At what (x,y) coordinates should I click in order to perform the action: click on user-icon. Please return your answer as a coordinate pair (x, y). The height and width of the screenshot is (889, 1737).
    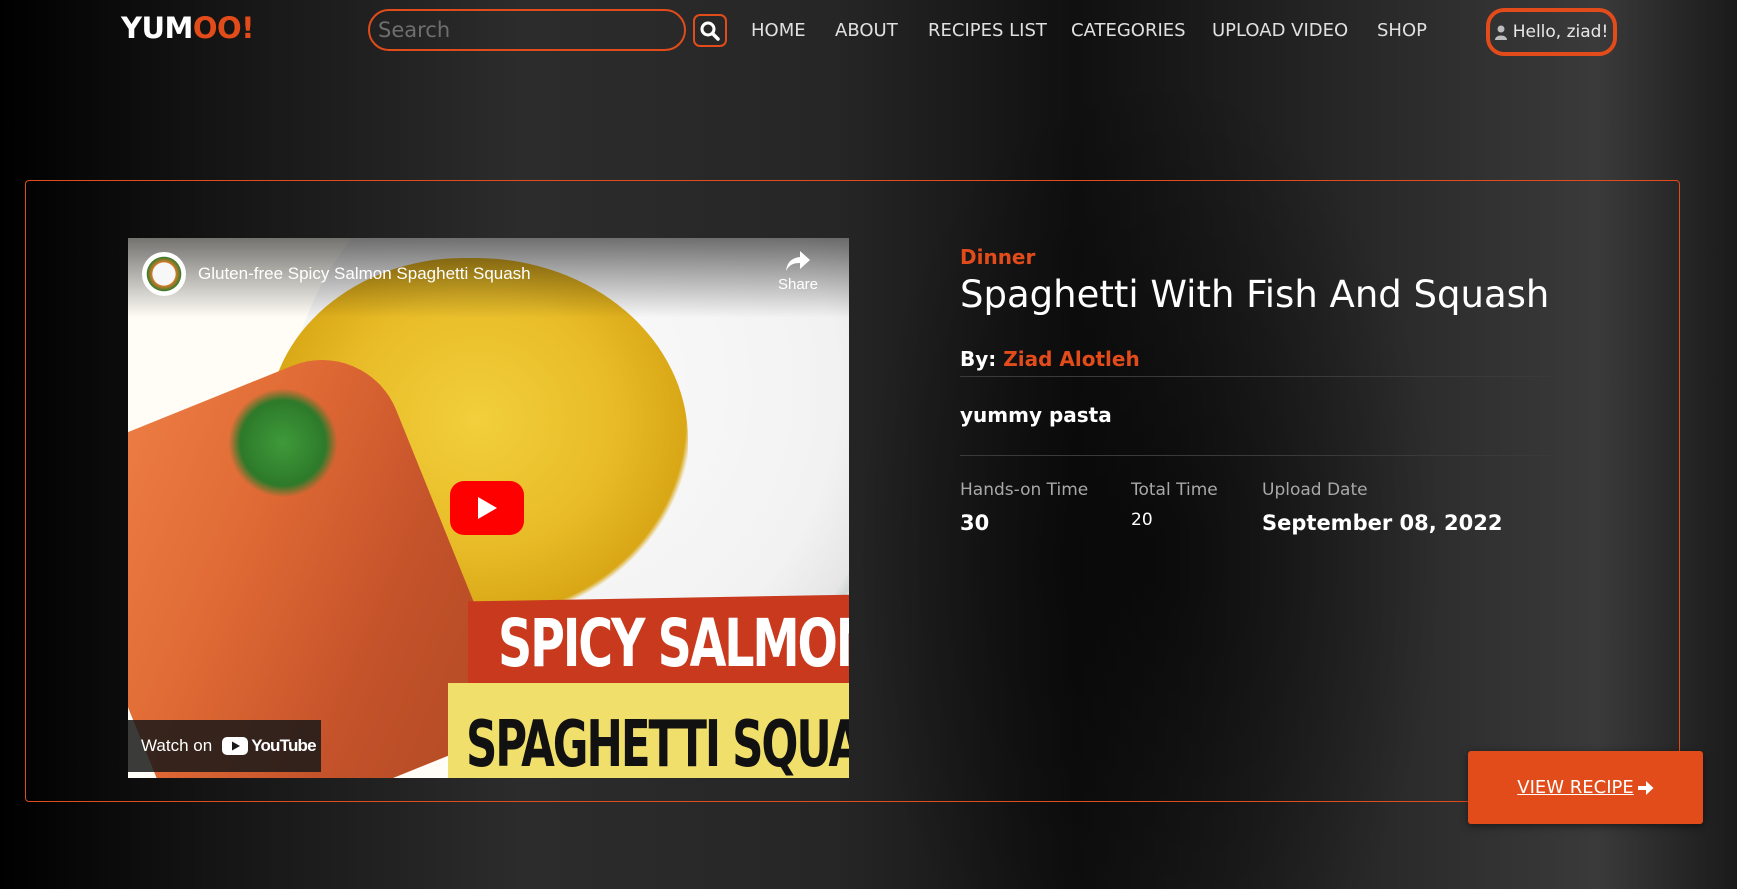
    Looking at the image, I should click on (1500, 32).